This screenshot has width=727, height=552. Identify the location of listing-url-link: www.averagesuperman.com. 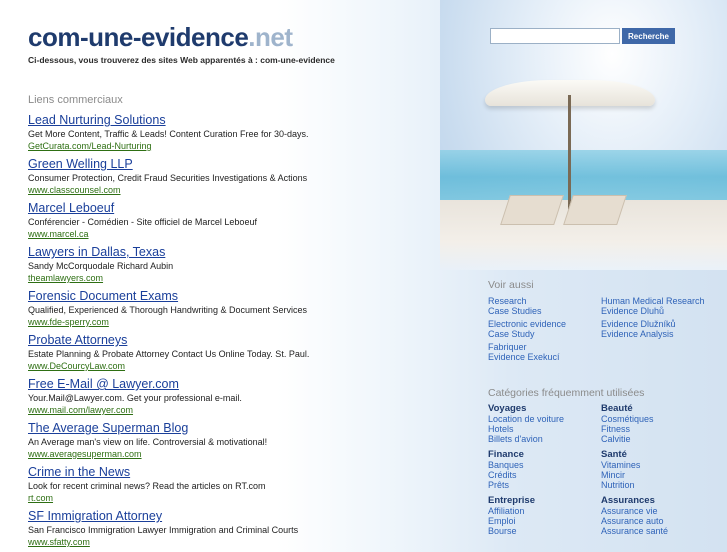
(238, 454).